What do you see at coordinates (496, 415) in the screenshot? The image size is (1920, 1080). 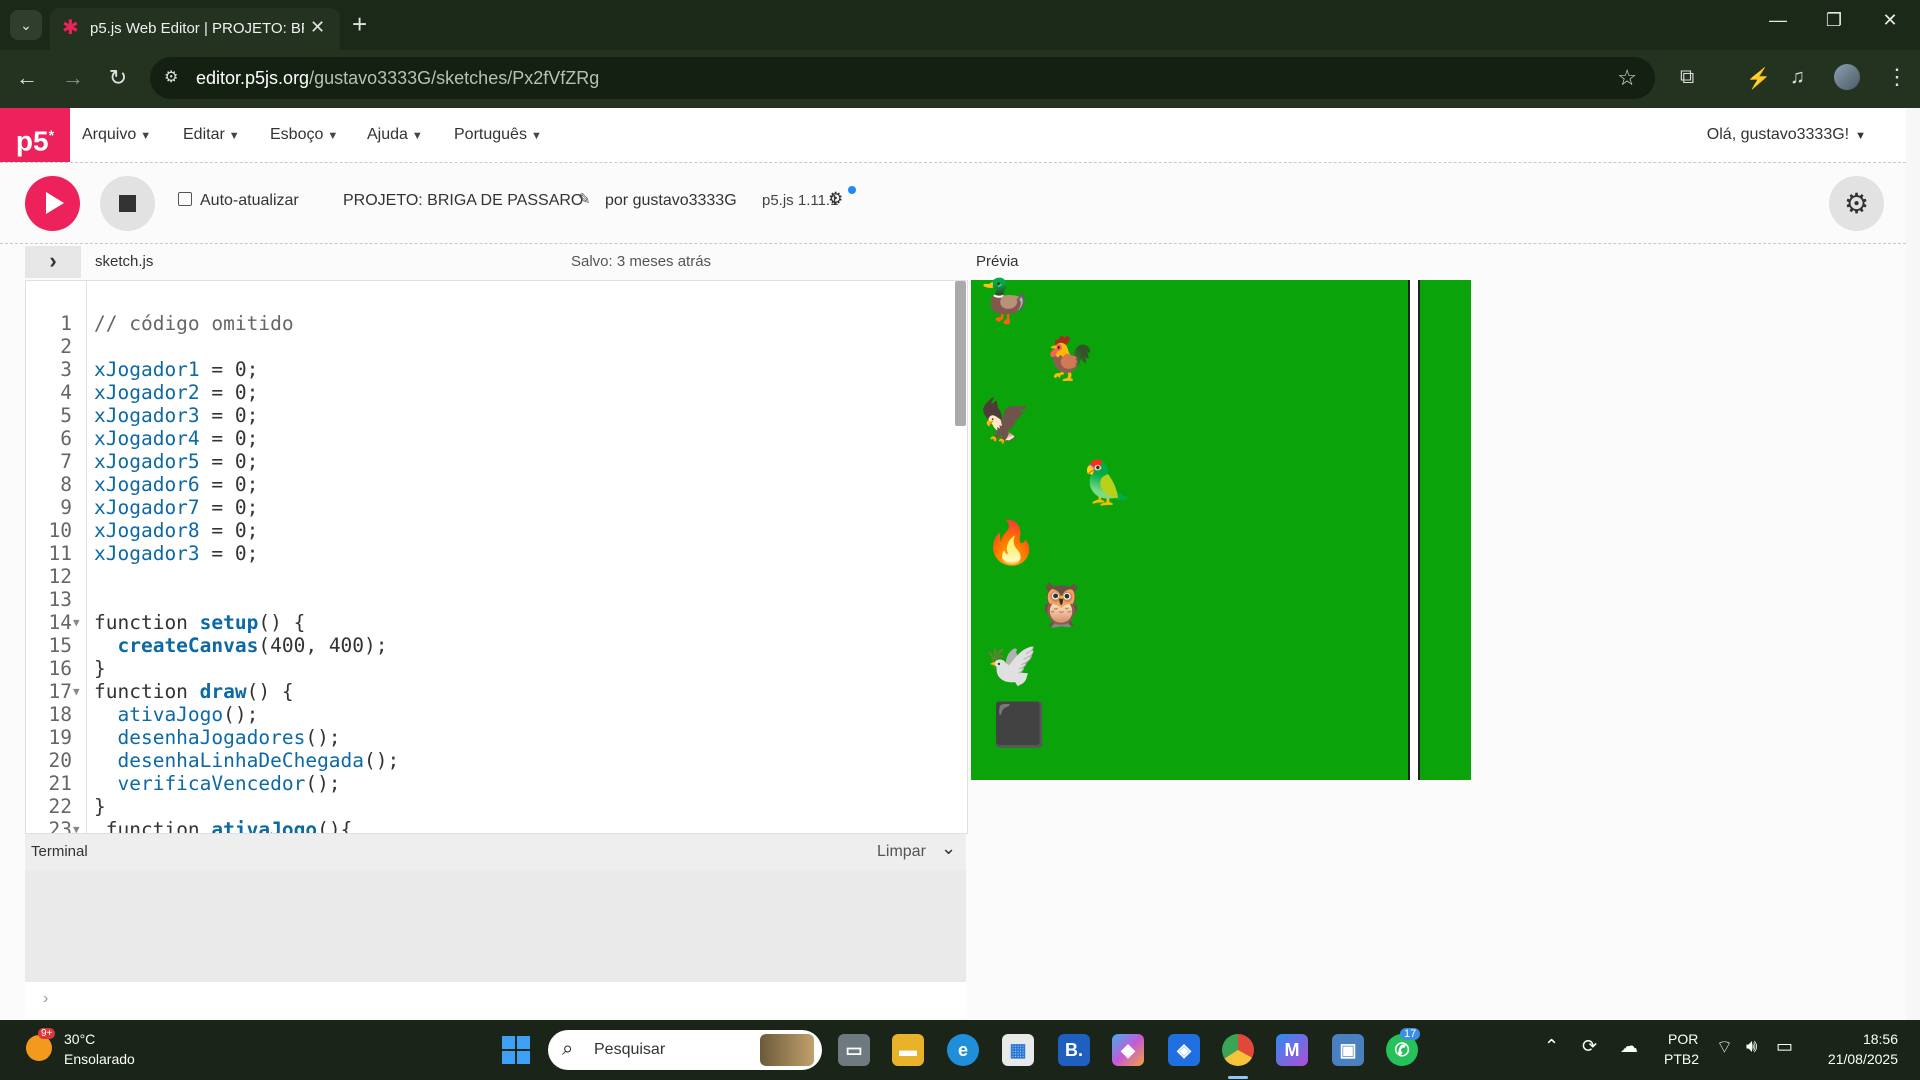 I see `code-line: 5 xJogador3 = 0;` at bounding box center [496, 415].